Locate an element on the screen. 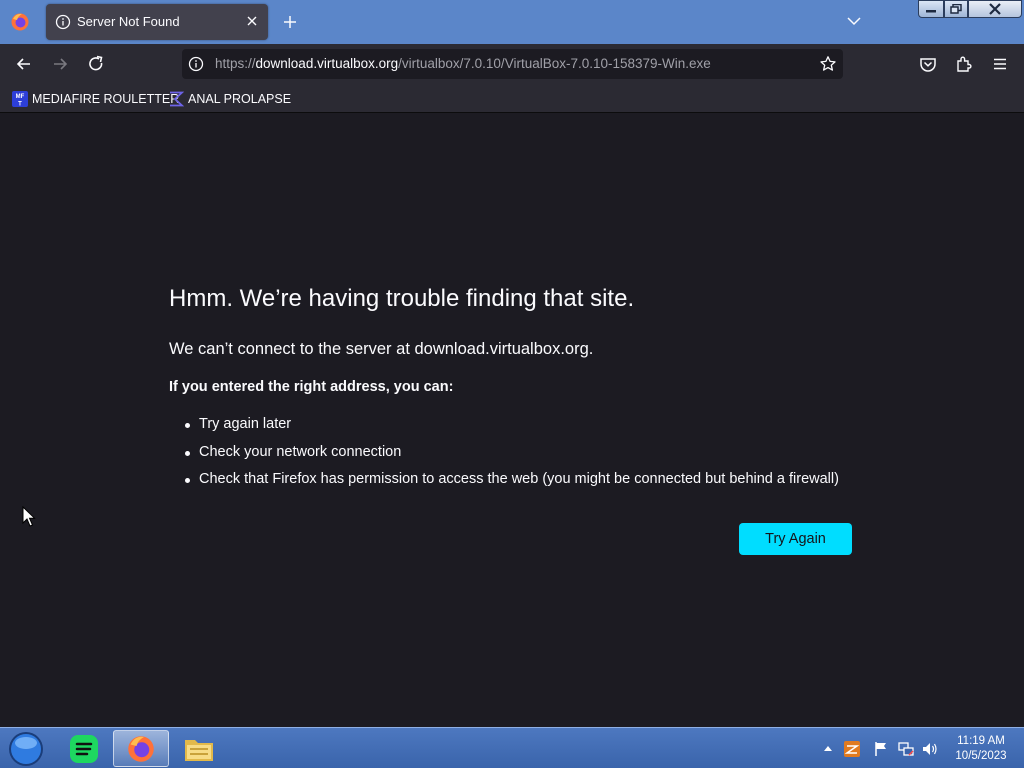  extensions-puzzle-icon is located at coordinates (964, 64).